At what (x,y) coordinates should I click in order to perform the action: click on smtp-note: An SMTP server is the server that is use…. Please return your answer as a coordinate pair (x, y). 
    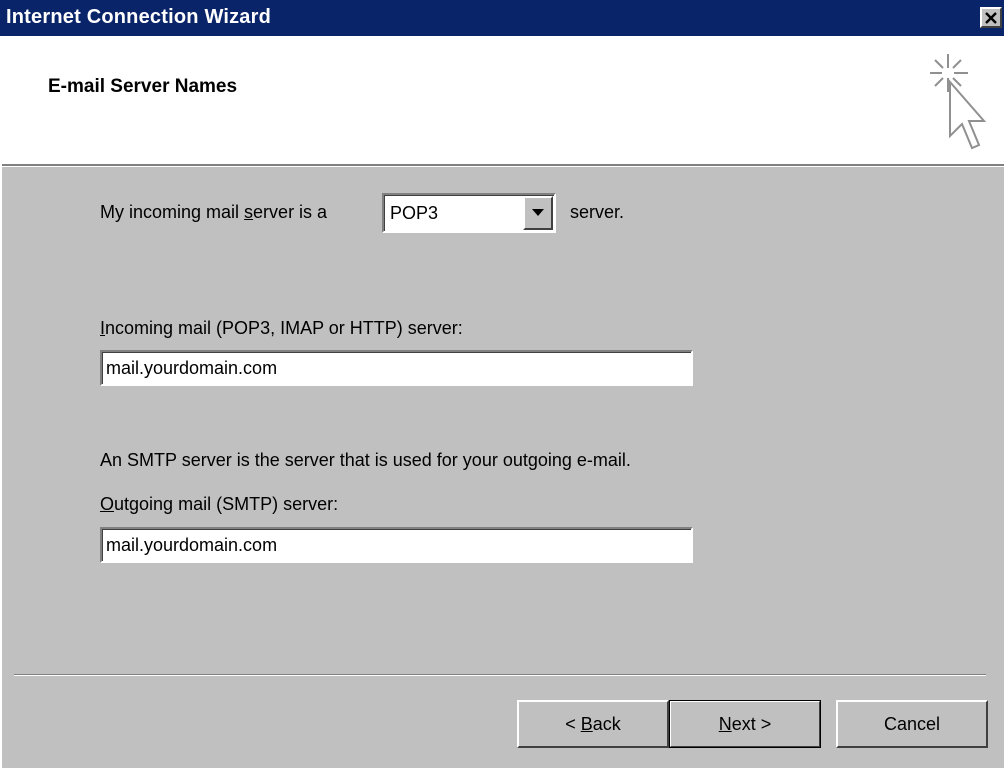
    Looking at the image, I should click on (365, 460).